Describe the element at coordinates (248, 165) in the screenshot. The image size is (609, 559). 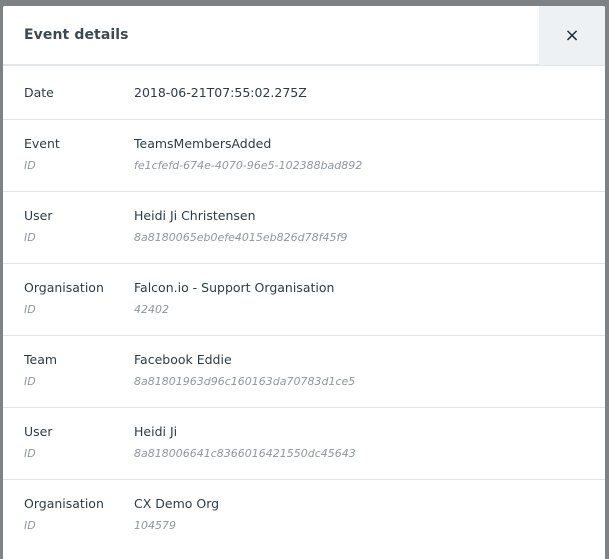
I see `detail-id-value: fe1cfefd-674e-4070-96e5-102388bad892` at that location.